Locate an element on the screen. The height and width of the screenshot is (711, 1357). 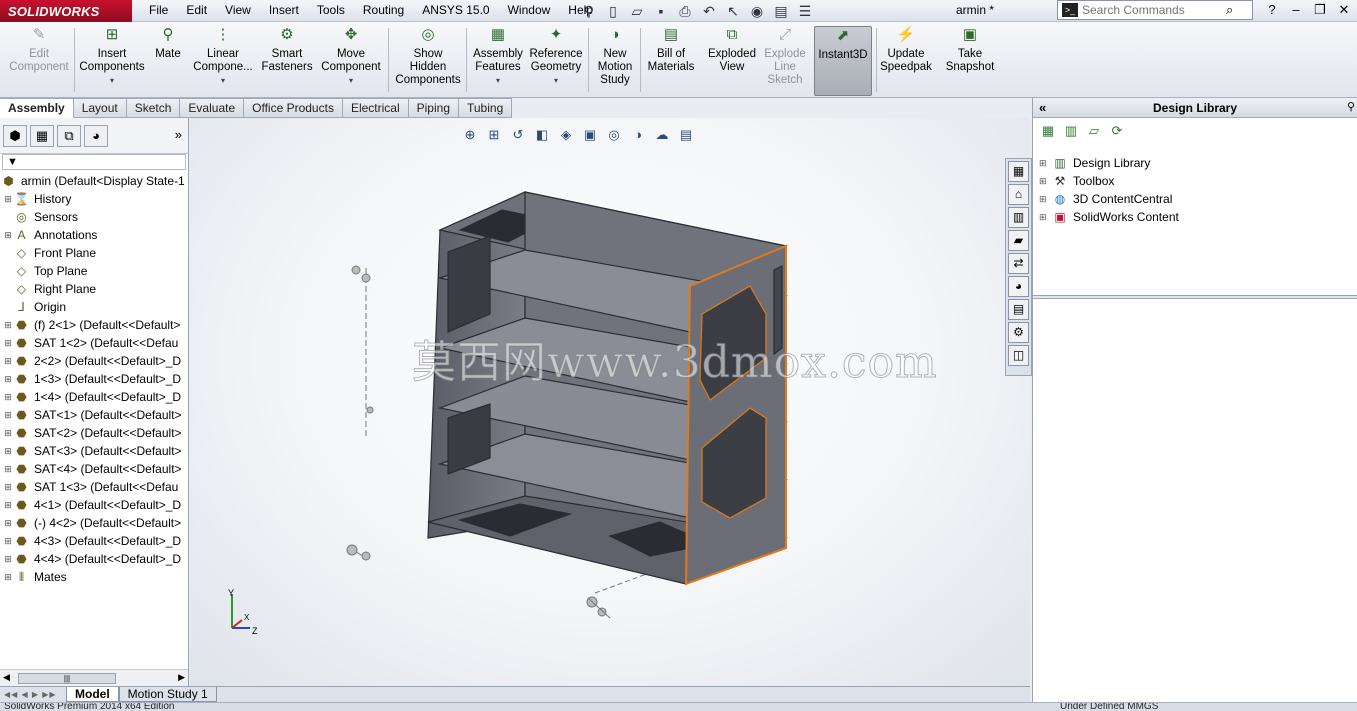
tree-item: ⊞ ⬣ (f) 2<1> (Default<<Default> is located at coordinates (94, 325).